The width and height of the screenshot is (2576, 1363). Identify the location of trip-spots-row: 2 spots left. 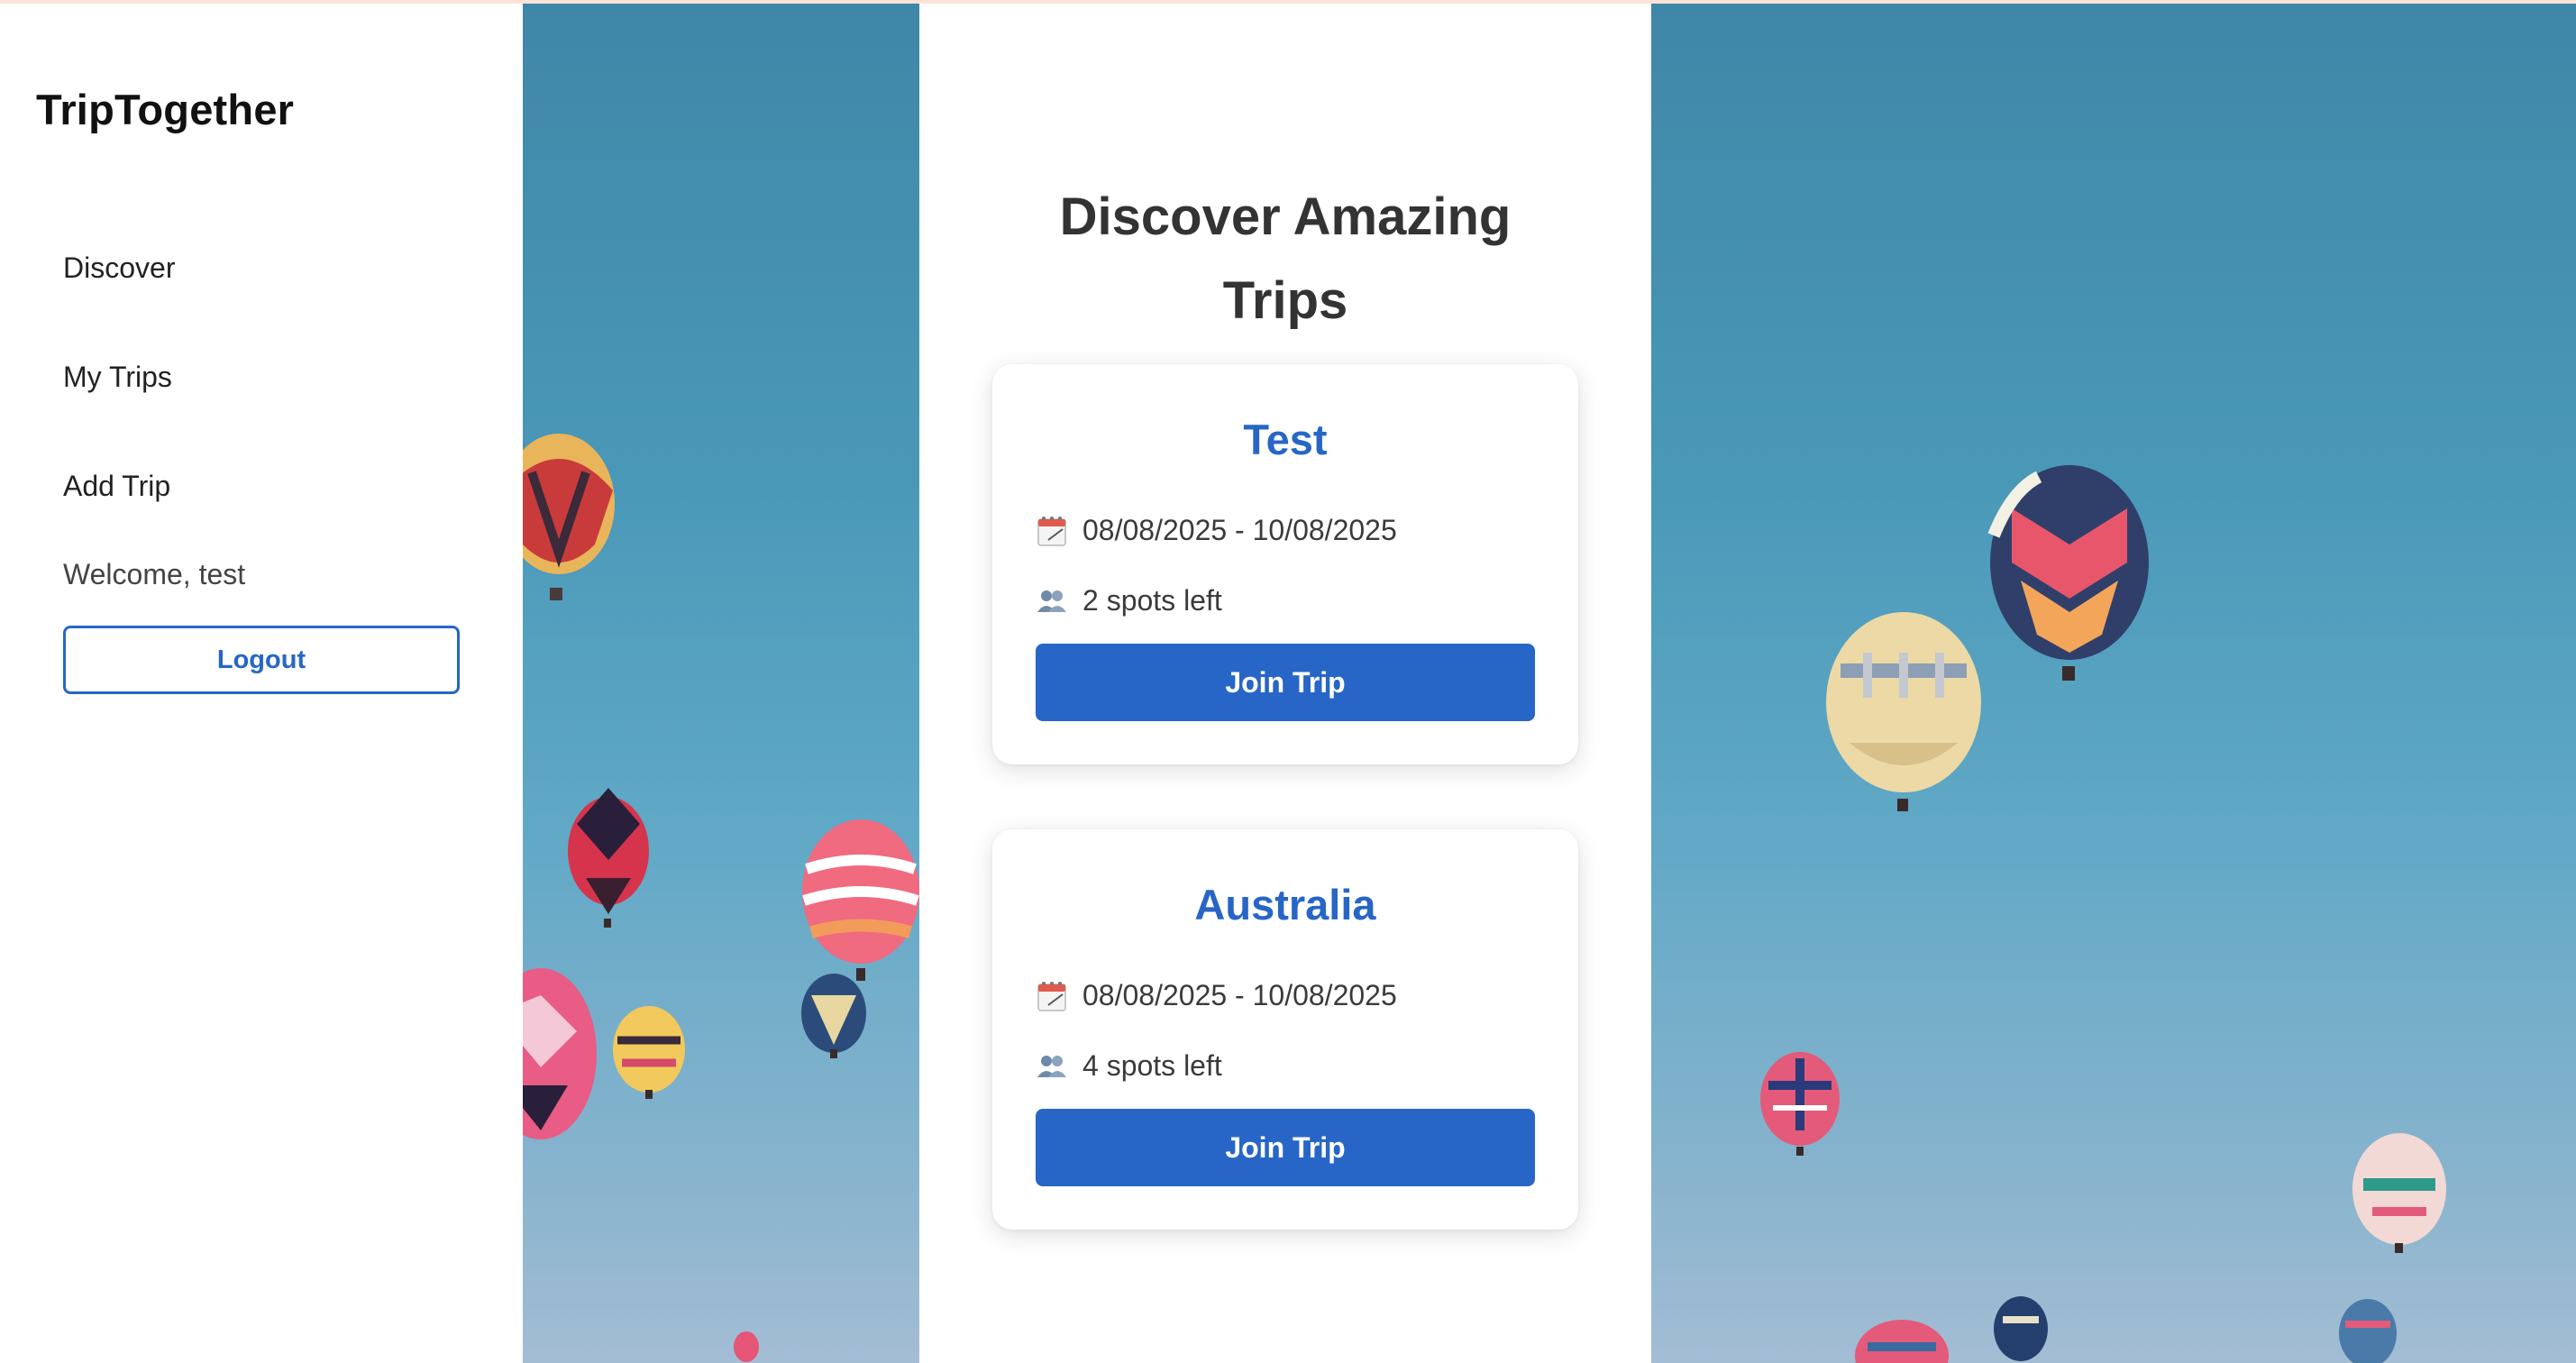
(1129, 600).